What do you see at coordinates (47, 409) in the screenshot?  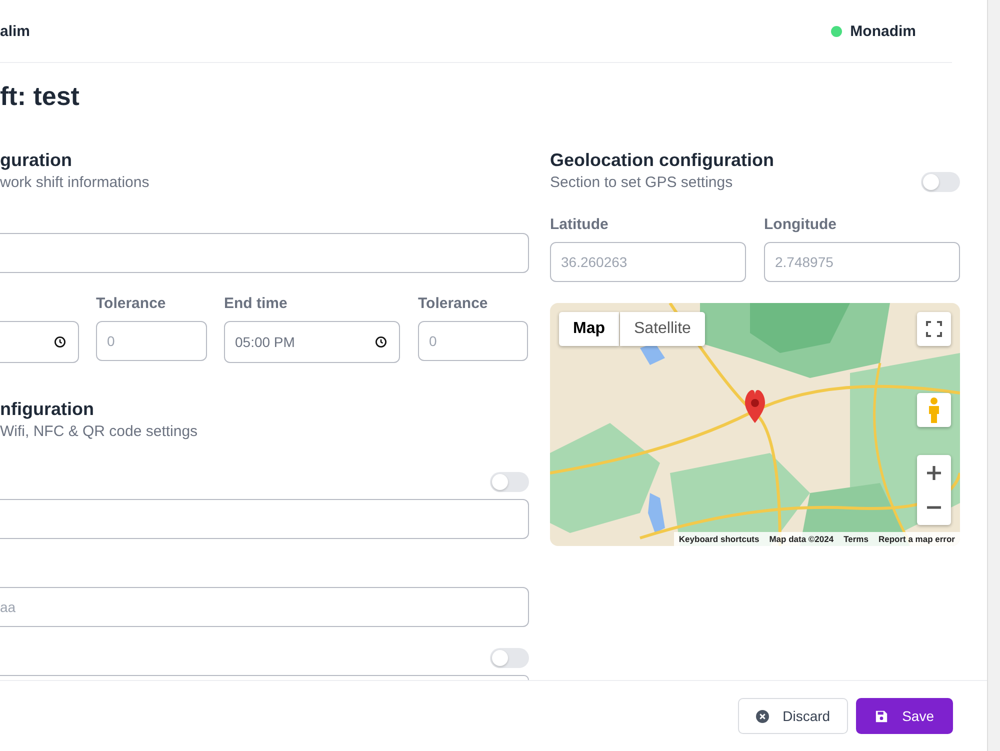 I see `section-heading: nfiguration` at bounding box center [47, 409].